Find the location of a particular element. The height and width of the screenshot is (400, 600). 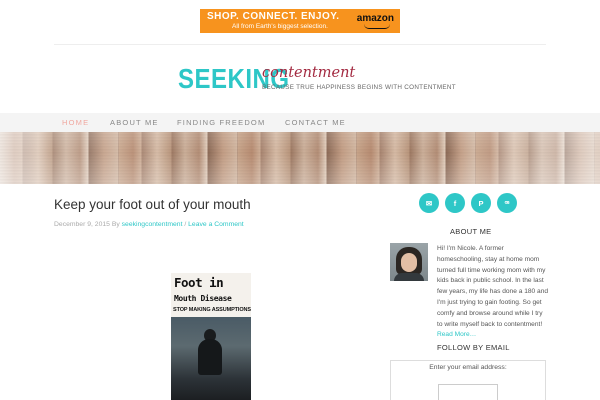

image-text-foot-in: Foot in is located at coordinates (199, 282).